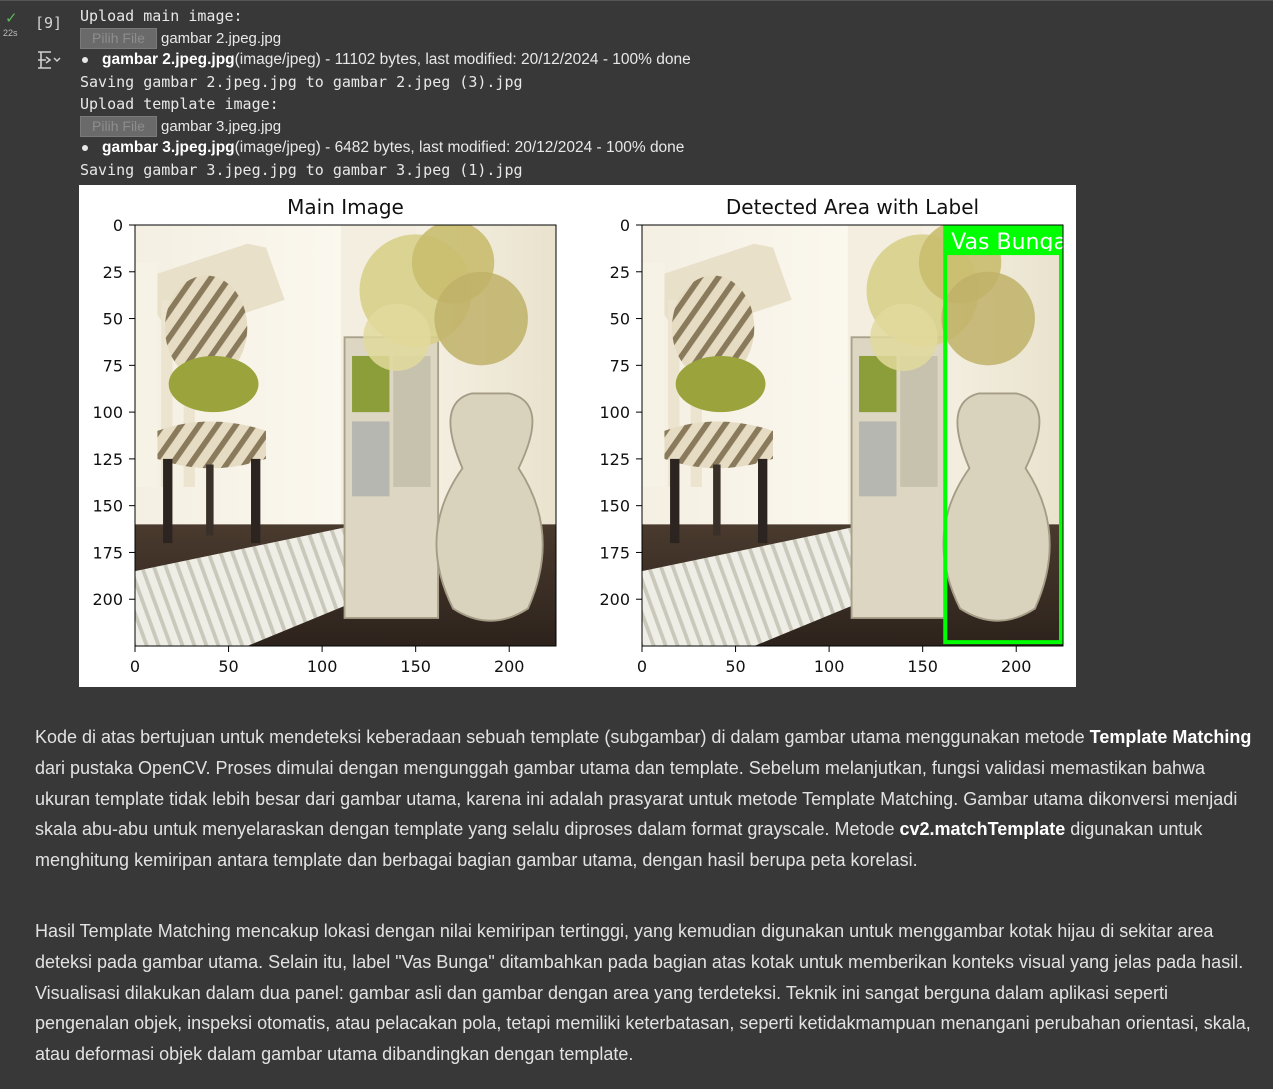 The image size is (1273, 1089). What do you see at coordinates (1170, 737) in the screenshot?
I see `md-p1-bold-template-matching: Template Matching` at bounding box center [1170, 737].